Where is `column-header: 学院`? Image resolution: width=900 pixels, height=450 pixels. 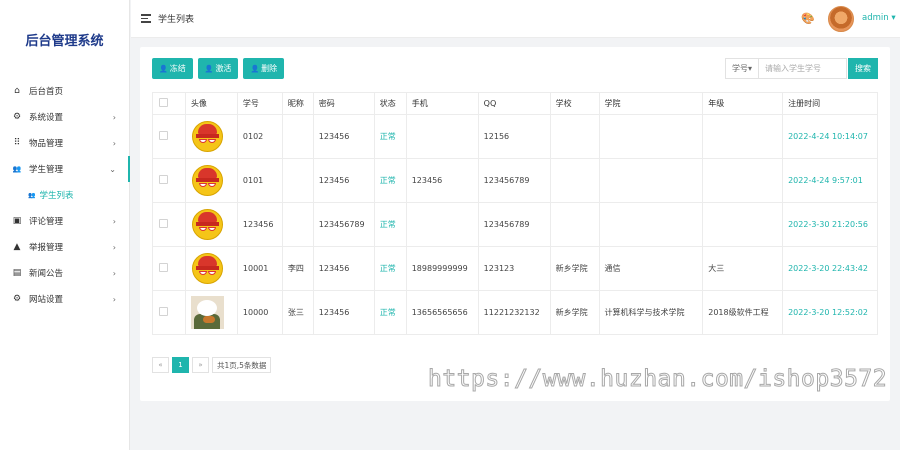
column-header: 学院 is located at coordinates (651, 103).